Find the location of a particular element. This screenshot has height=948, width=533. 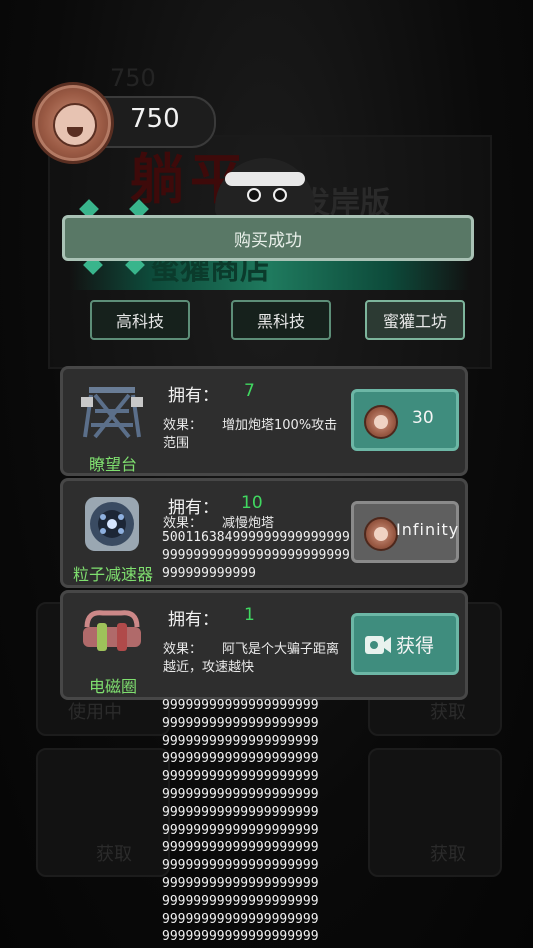

buy-button-disabled: Infinity is located at coordinates (405, 532).